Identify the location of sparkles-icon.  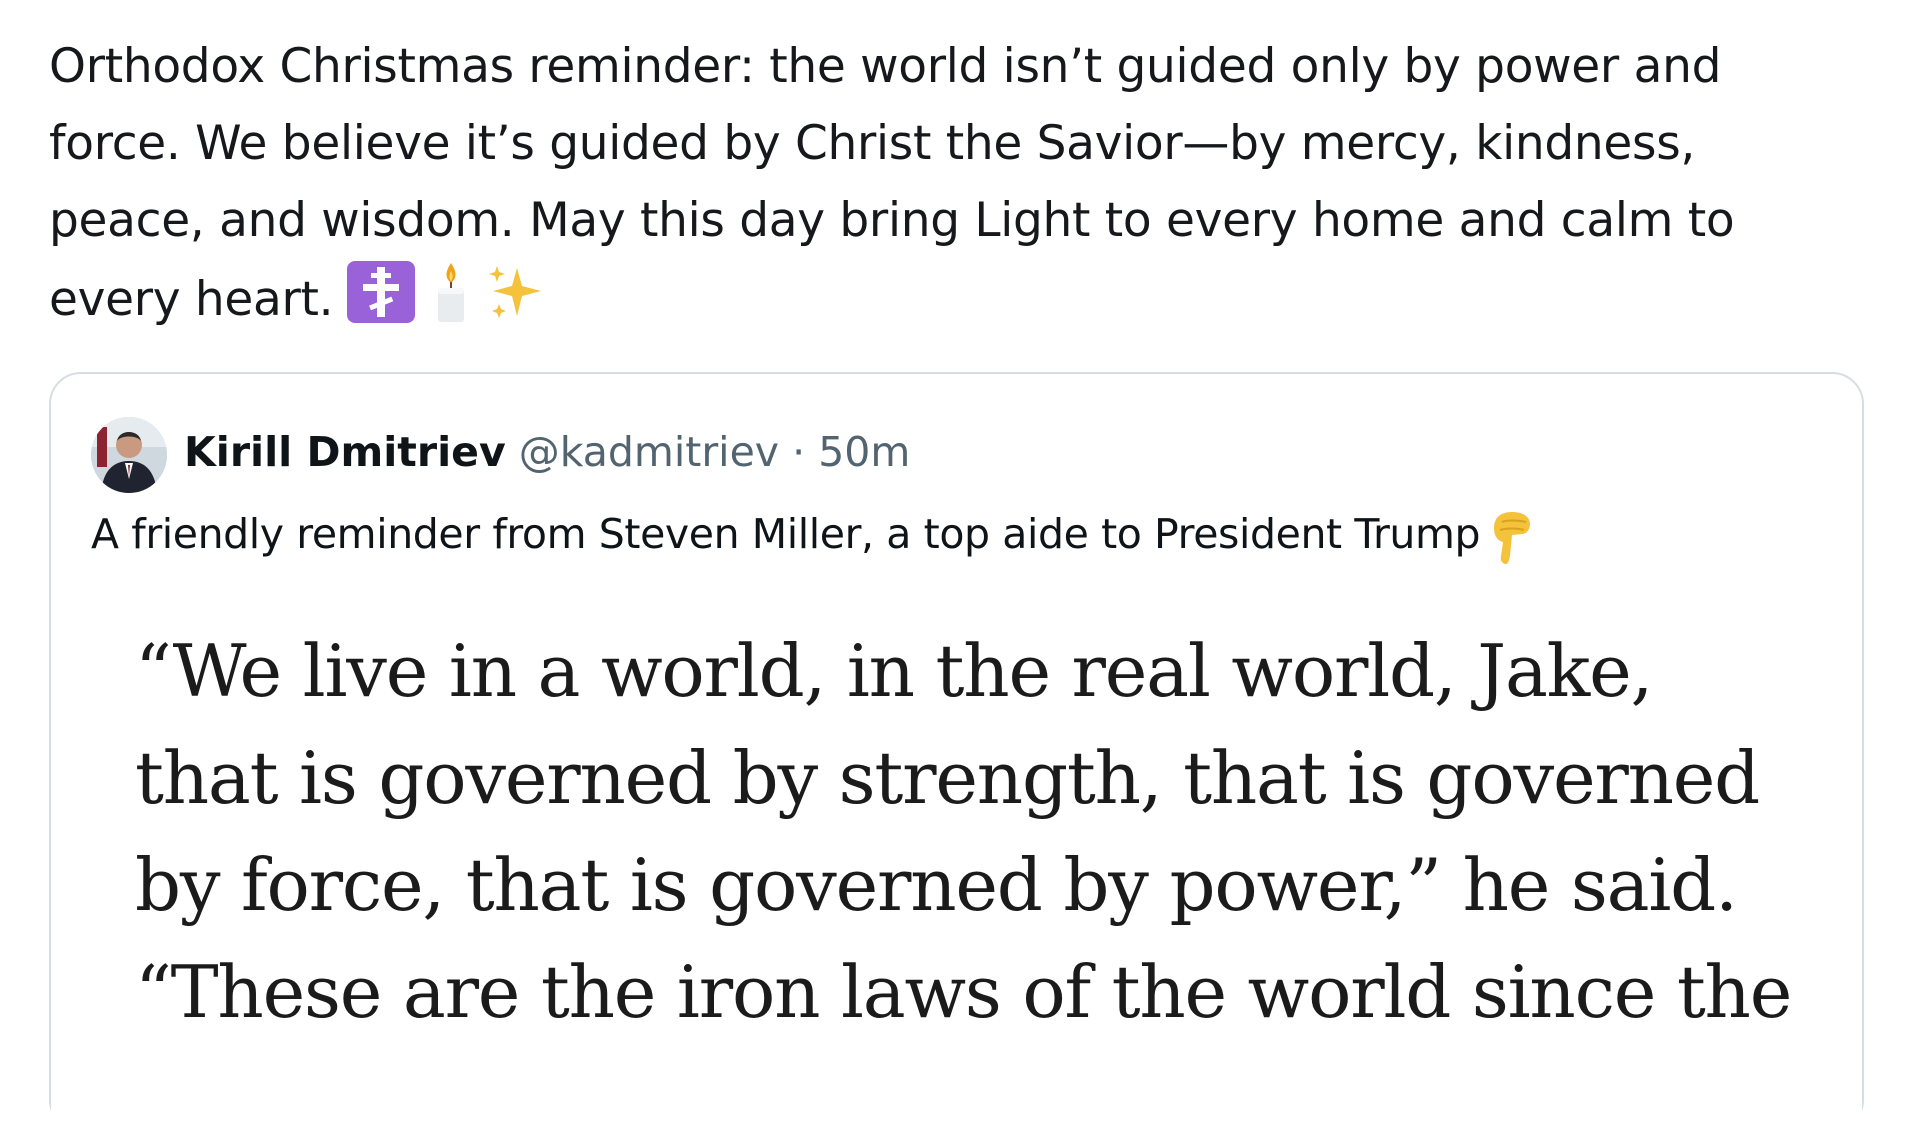
(519, 292).